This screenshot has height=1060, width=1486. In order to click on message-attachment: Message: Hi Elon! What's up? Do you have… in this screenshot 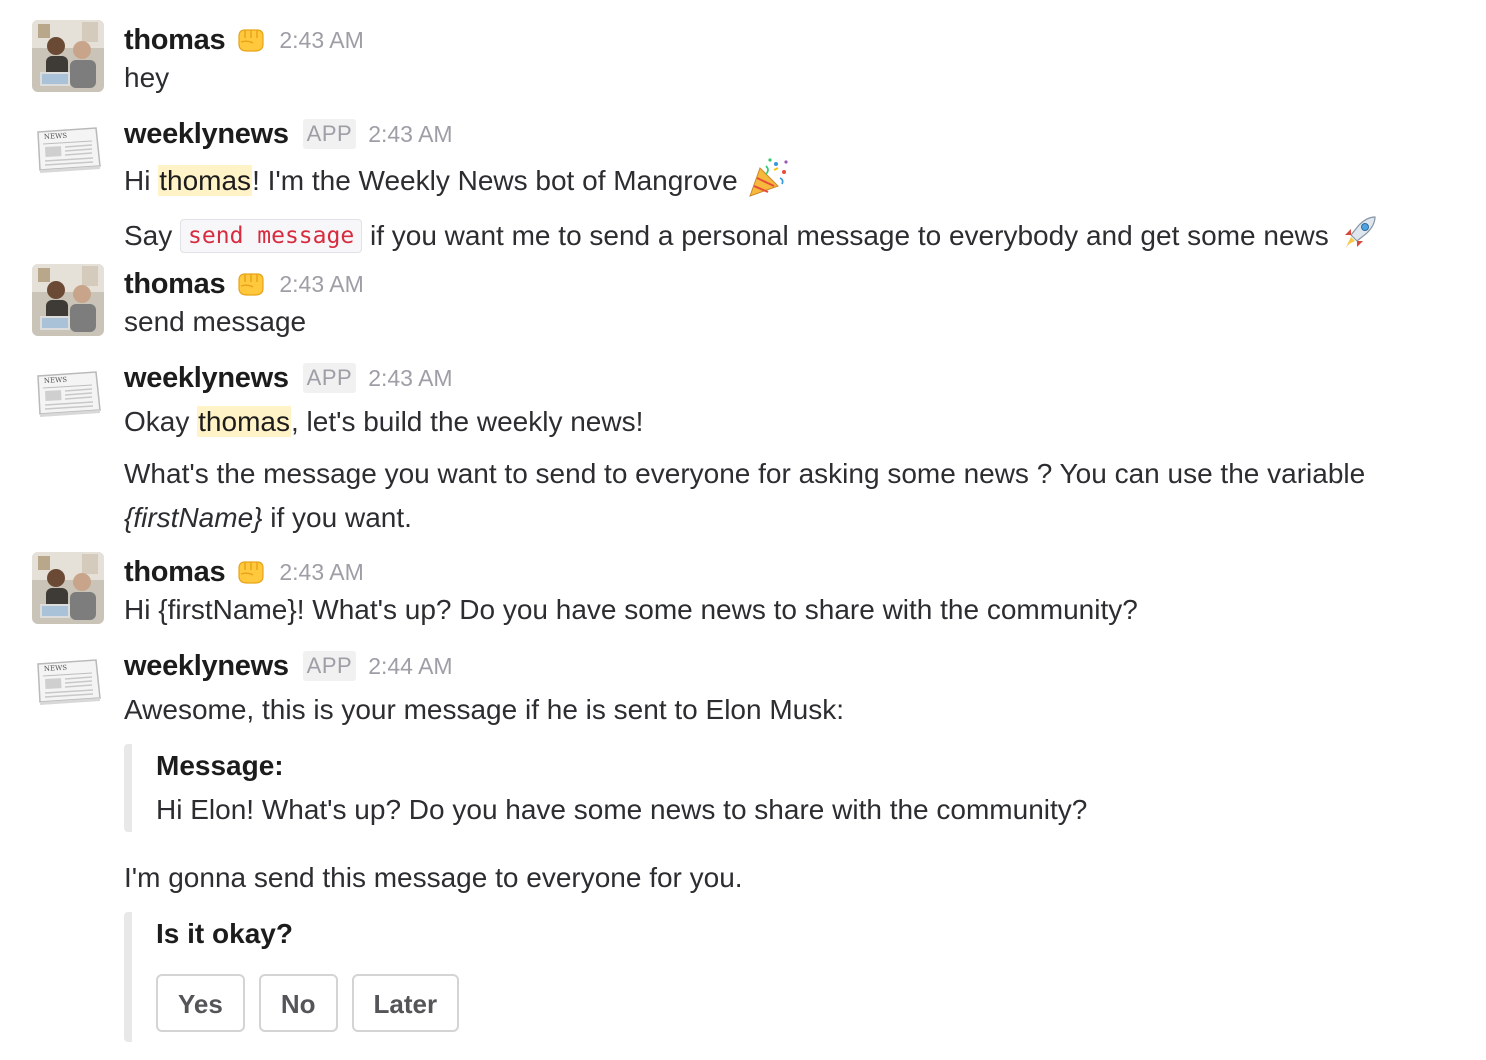, I will do `click(605, 788)`.